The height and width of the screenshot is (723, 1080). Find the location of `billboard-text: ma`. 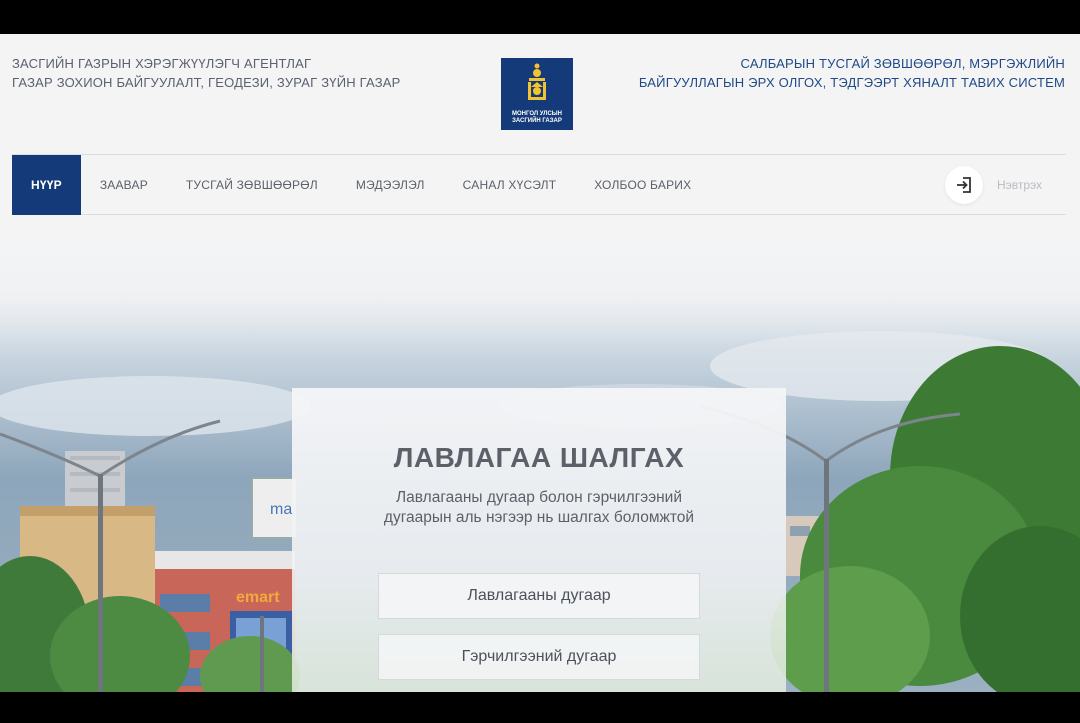

billboard-text: ma is located at coordinates (281, 509).